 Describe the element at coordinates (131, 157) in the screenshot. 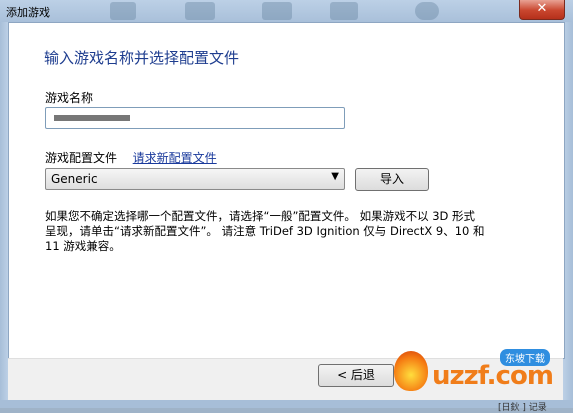

I see `profile-label-row: 游戏配置文件 请求新配置文件` at that location.